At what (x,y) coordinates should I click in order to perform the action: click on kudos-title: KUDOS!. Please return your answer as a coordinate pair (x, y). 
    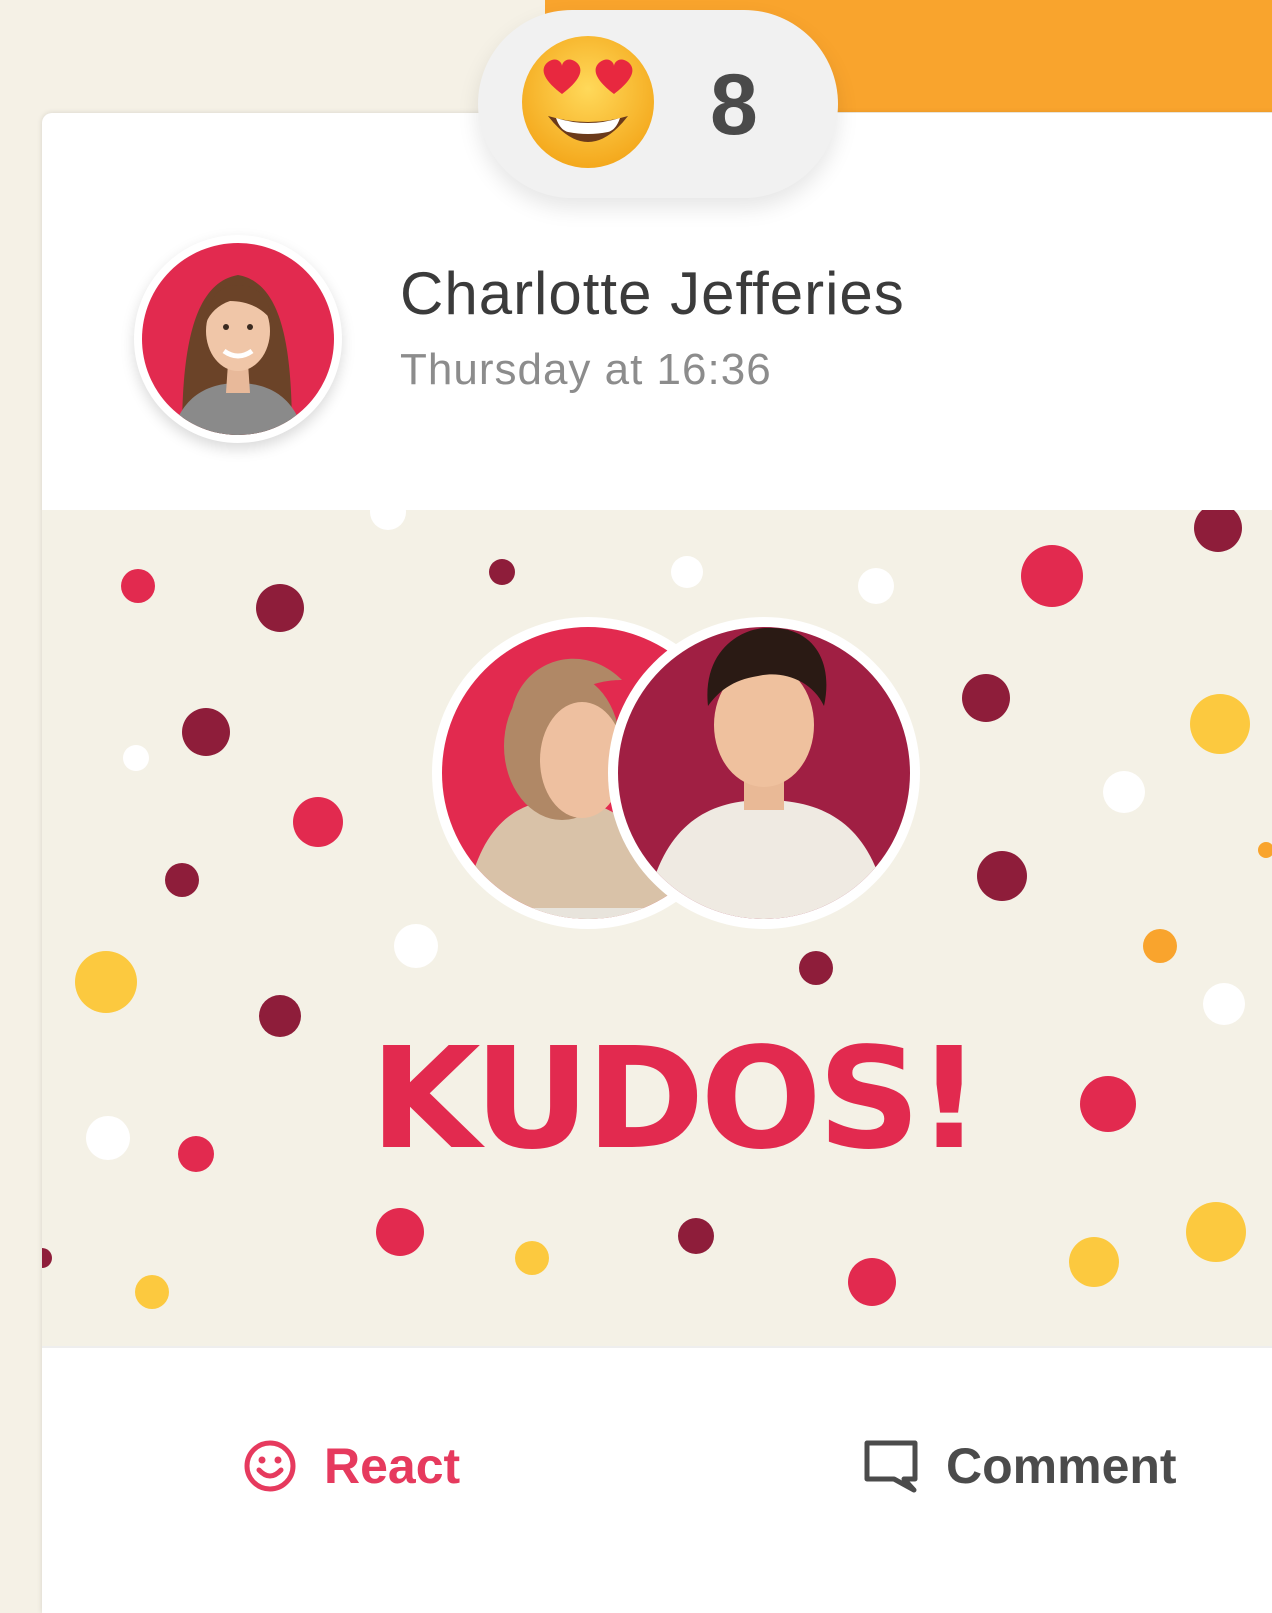
    Looking at the image, I should click on (676, 1099).